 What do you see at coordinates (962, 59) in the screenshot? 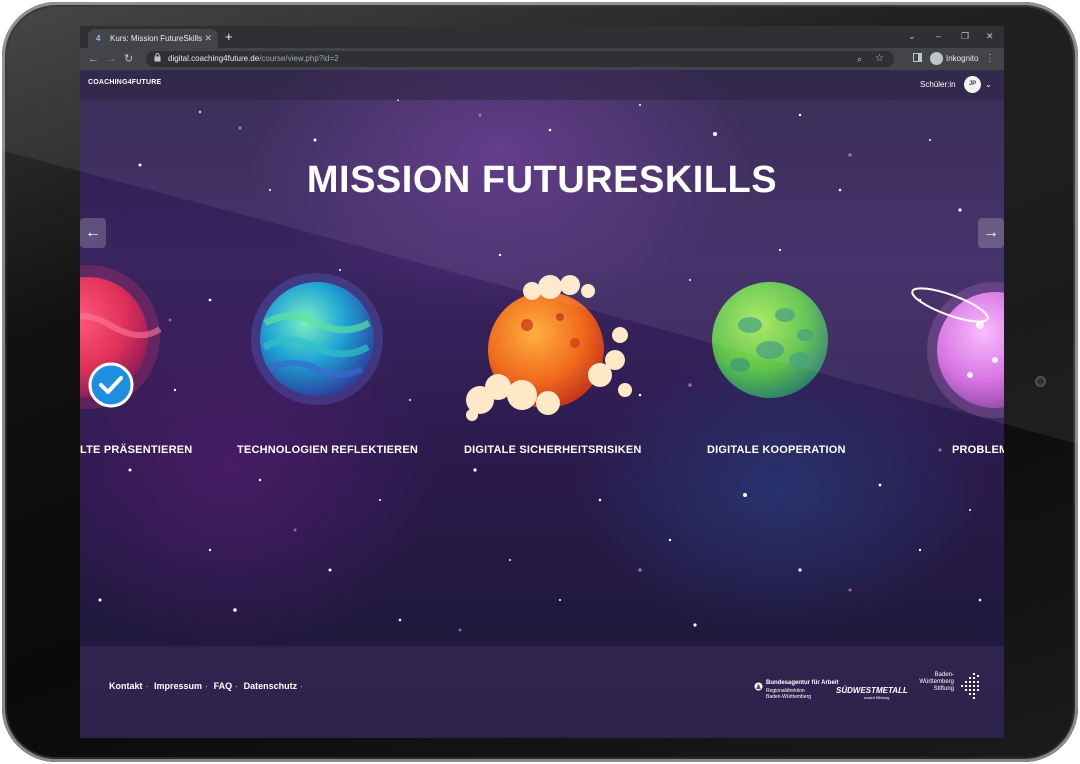
I see `incognito-label: Inkognito` at bounding box center [962, 59].